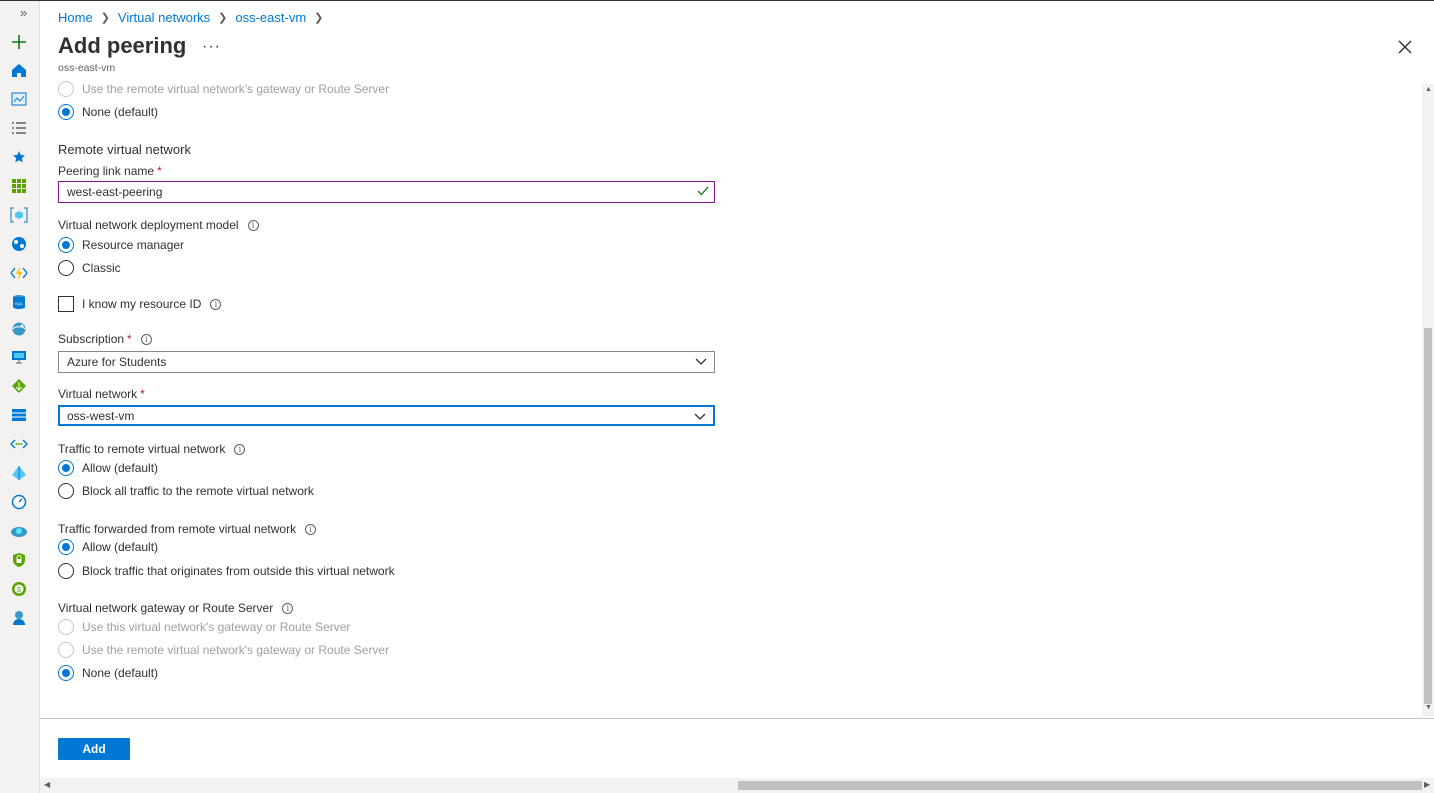 Image resolution: width=1434 pixels, height=793 pixels. I want to click on cosmos-db-icon, so click(19, 329).